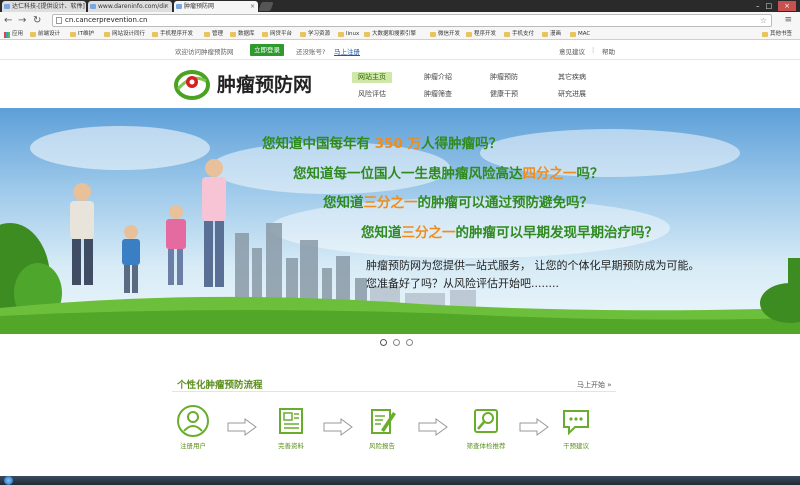 This screenshot has width=800, height=485. I want to click on bookmark-item: 网贷平台, so click(277, 34).